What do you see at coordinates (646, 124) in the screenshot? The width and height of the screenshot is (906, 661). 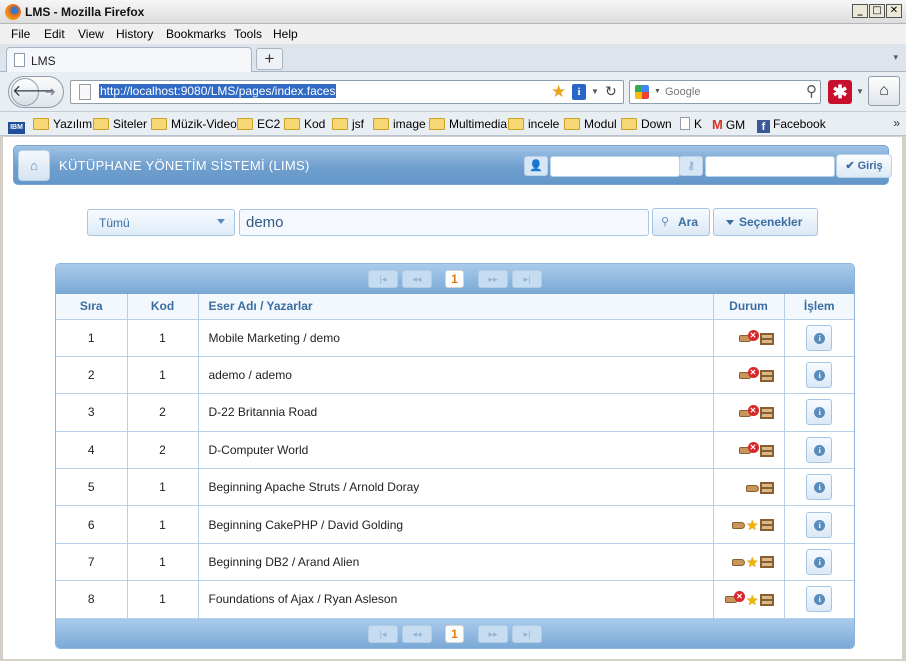 I see `bookmark-folder: Down` at bounding box center [646, 124].